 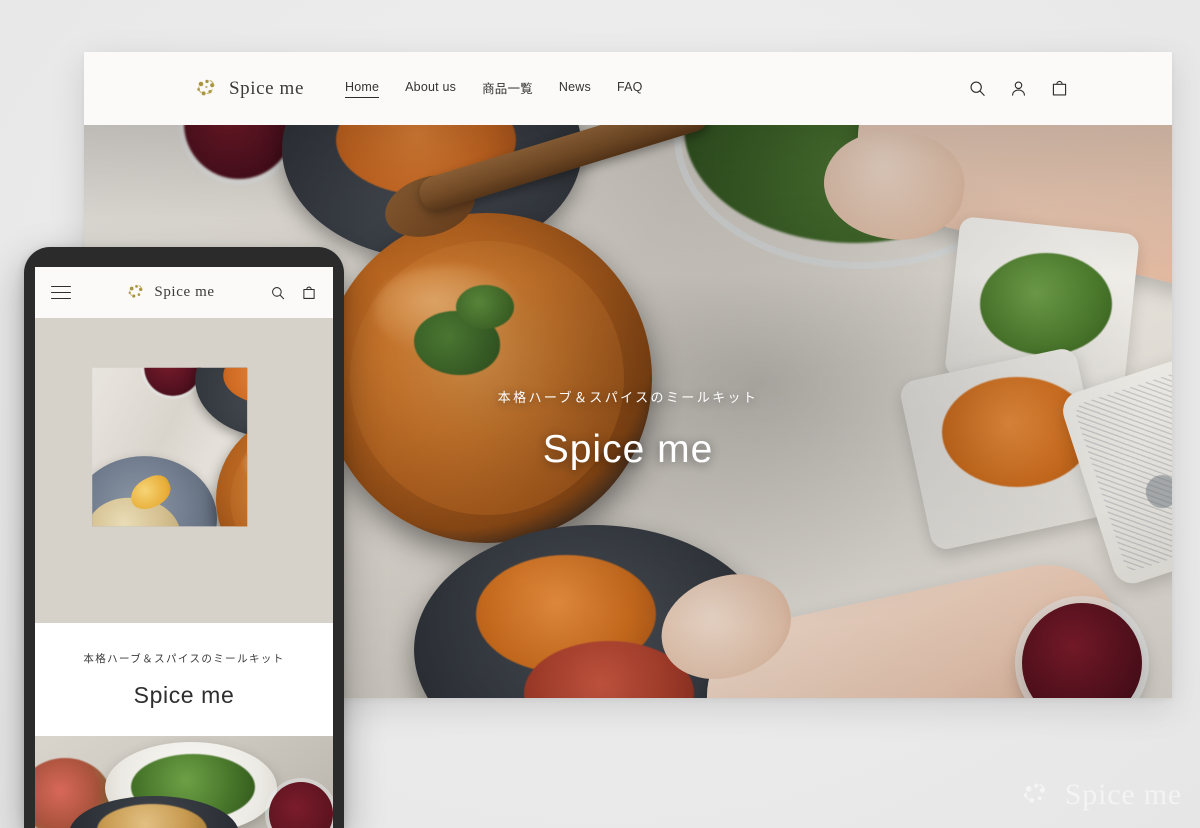 I want to click on nav-item-faq: FAQ, so click(x=630, y=88).